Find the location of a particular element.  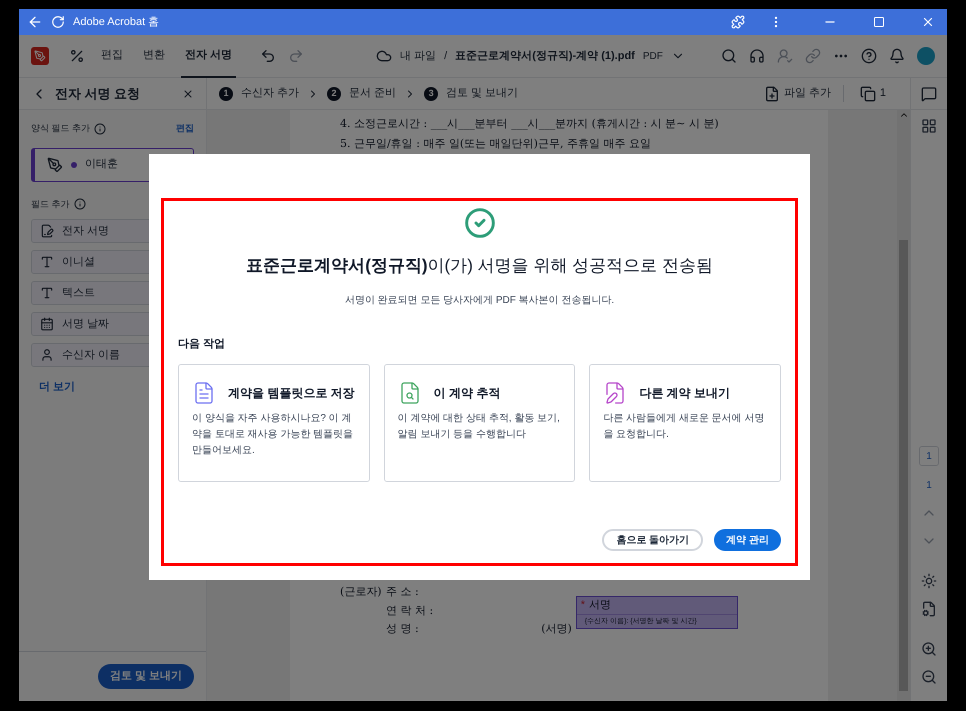

action-card: 계약을 템플릿으로 저장 이 양식을 자주 사용하시나요? 이 계약을 토대로 재사용 가능한 템플릿을 만들어보세요. is located at coordinates (274, 423).